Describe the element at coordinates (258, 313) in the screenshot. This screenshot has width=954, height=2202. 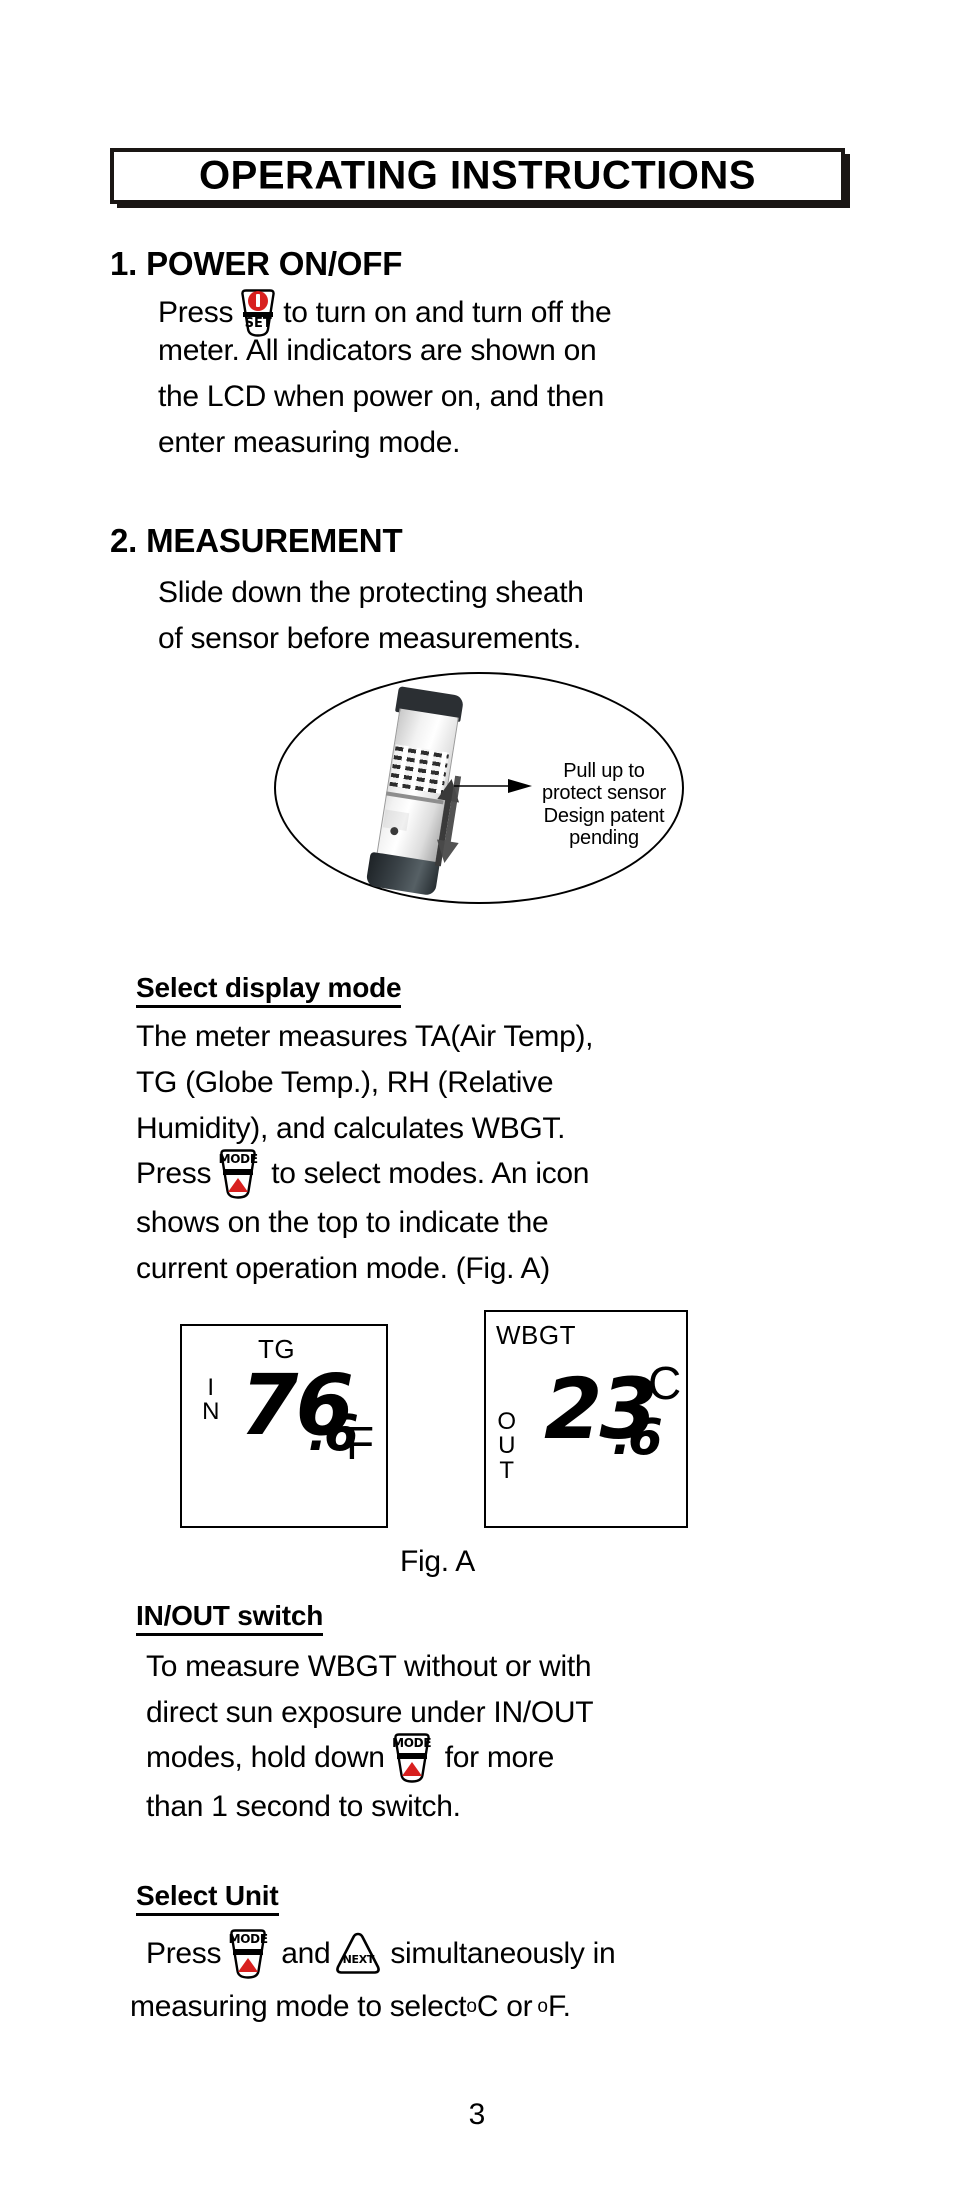
I see `set-power-button-icon: SET` at that location.